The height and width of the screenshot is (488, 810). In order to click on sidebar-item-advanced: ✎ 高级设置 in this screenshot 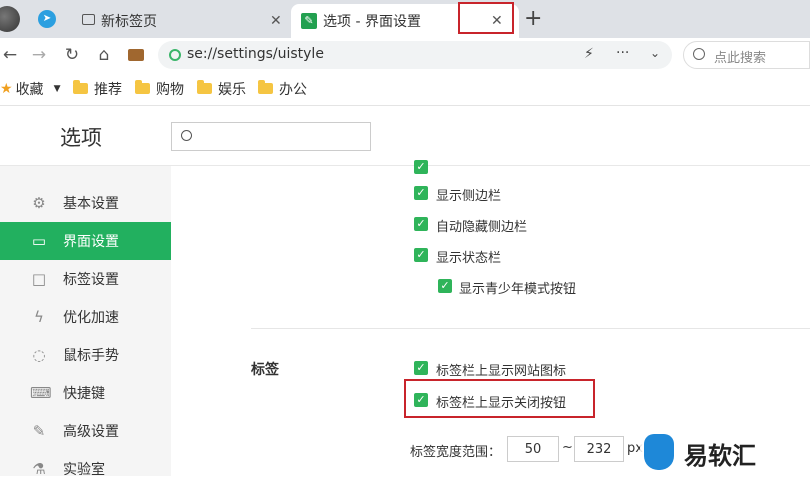, I will do `click(85, 431)`.